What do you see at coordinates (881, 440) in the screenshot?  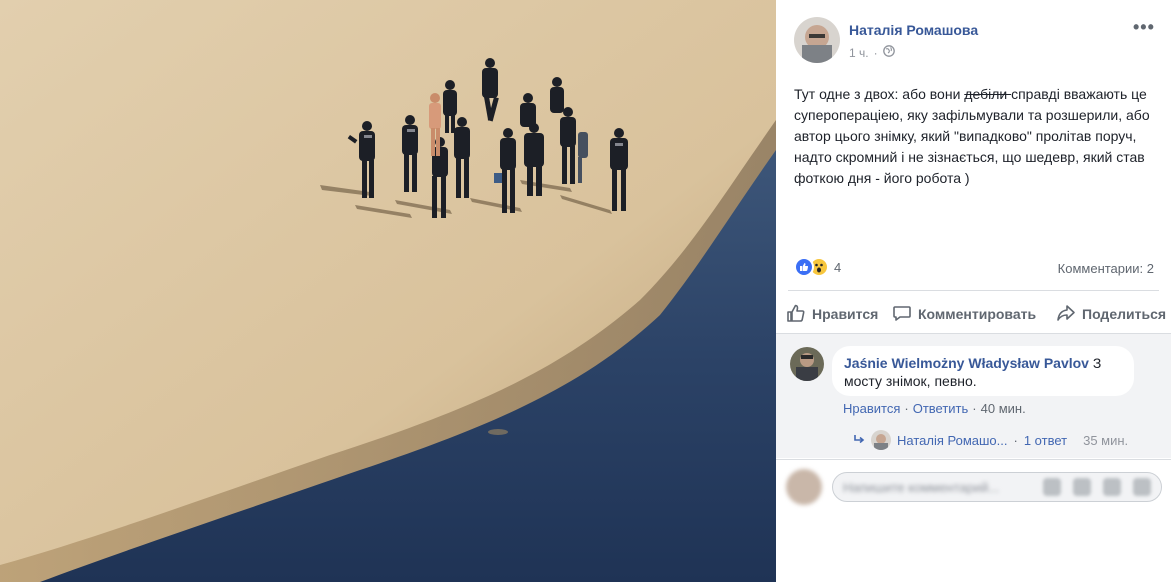 I see `reply-avatar` at bounding box center [881, 440].